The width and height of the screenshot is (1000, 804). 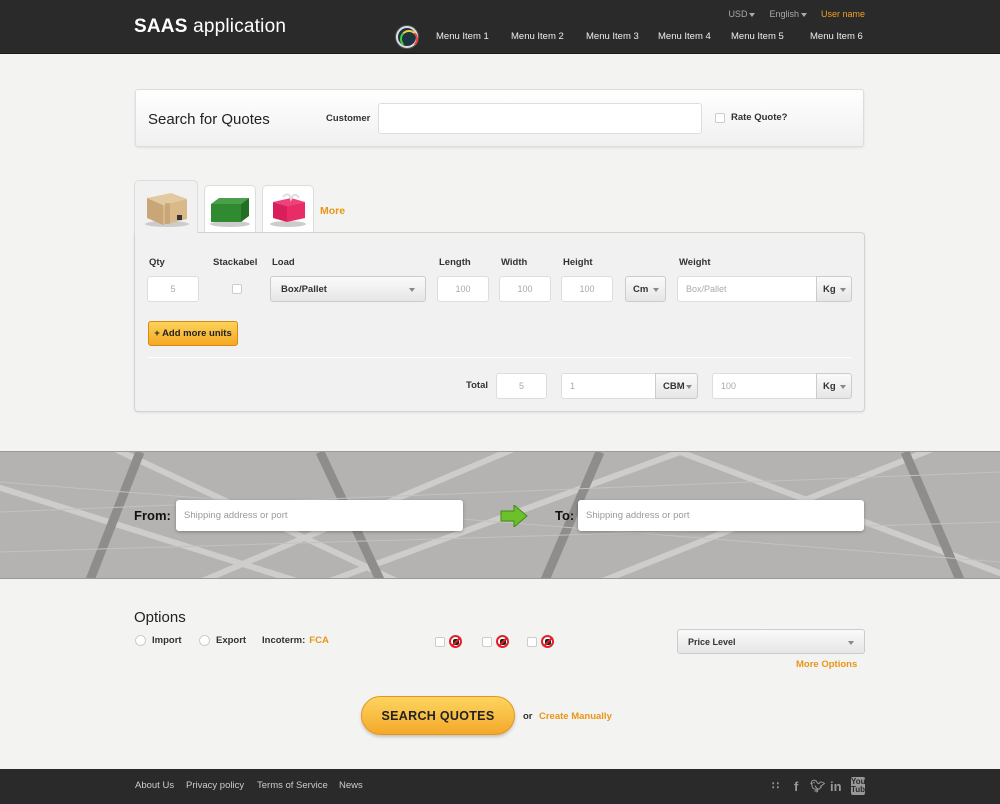 I want to click on top-right-controls: USD English User name, so click(x=796, y=14).